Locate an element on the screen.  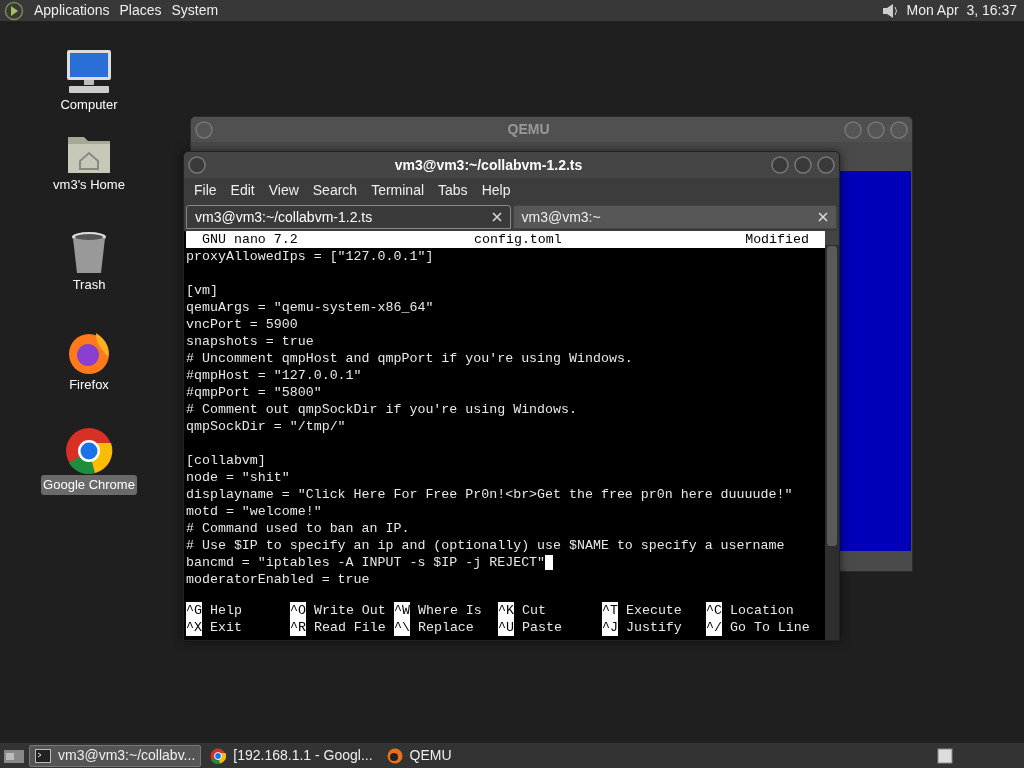
code-line: #qmpPort = "5800" is located at coordinates (254, 392).